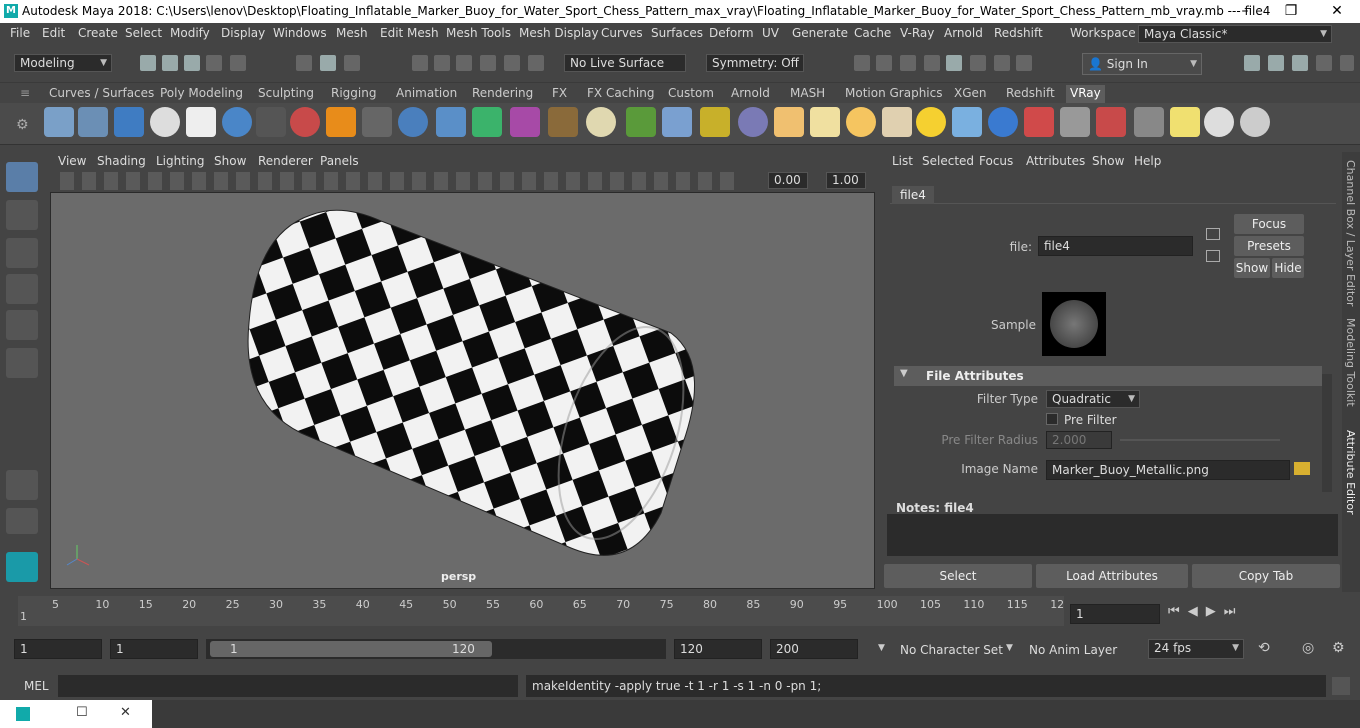  What do you see at coordinates (753, 122) in the screenshot?
I see `vray-ball-icon` at bounding box center [753, 122].